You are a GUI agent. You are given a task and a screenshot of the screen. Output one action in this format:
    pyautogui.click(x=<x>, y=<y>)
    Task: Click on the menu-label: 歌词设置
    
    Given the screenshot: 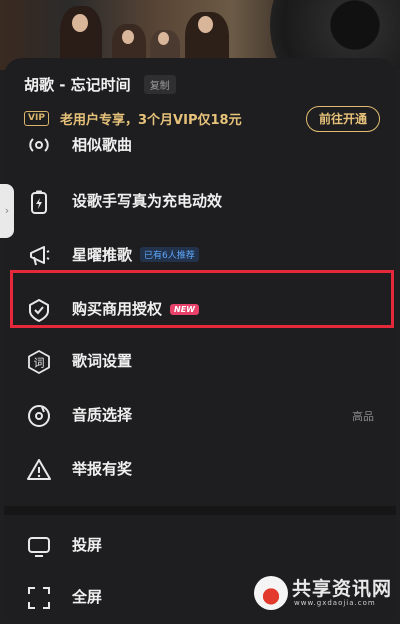 What is the action you would take?
    pyautogui.click(x=102, y=361)
    